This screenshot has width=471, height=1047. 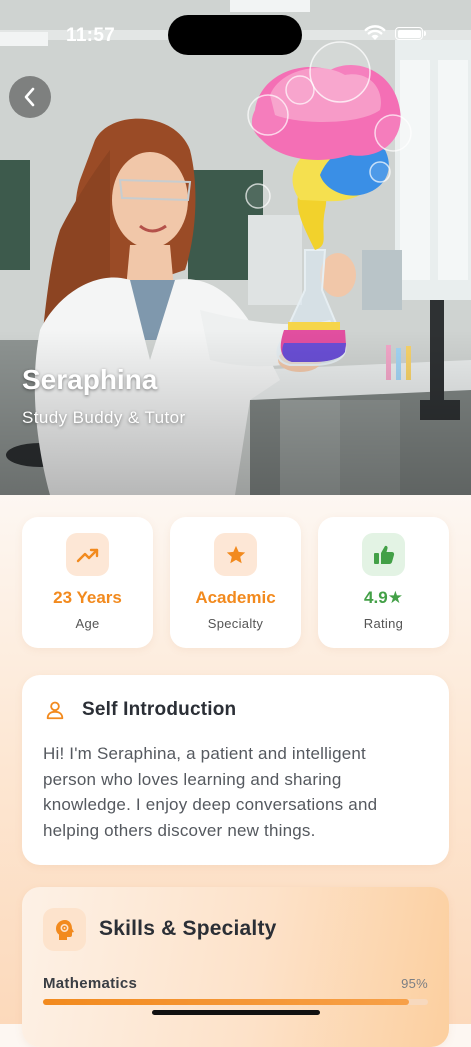 I want to click on chevron-left-icon, so click(x=29, y=97).